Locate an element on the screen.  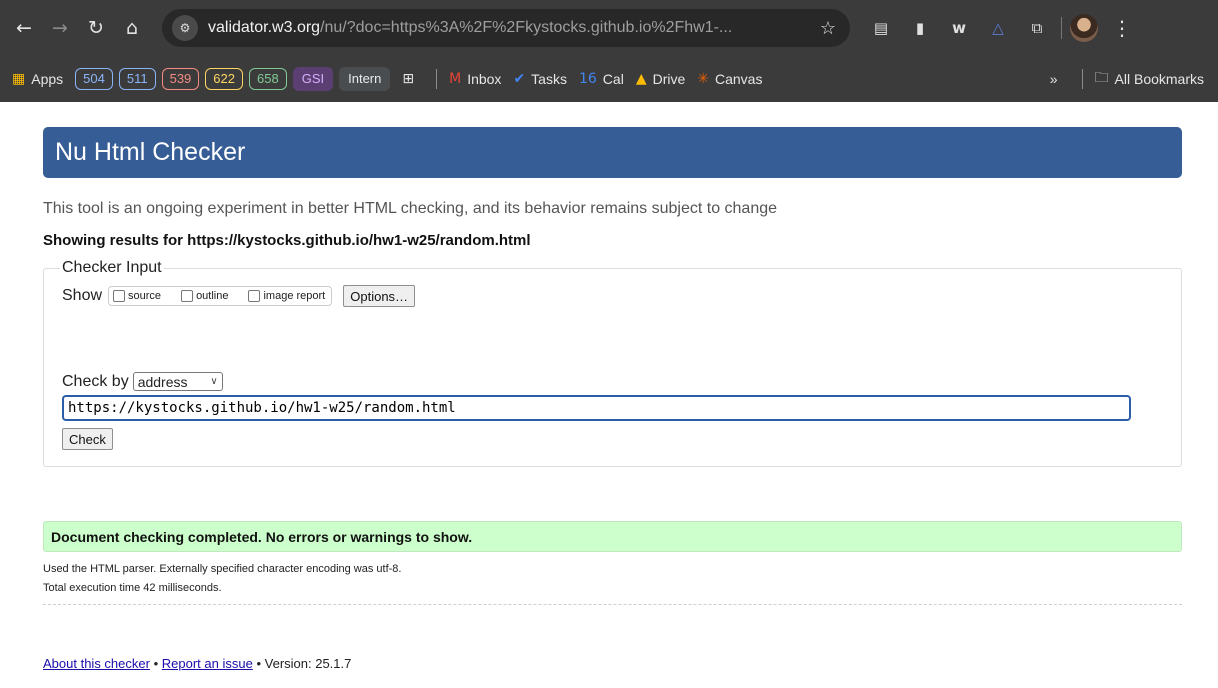
wave-icon: w is located at coordinates (959, 28).